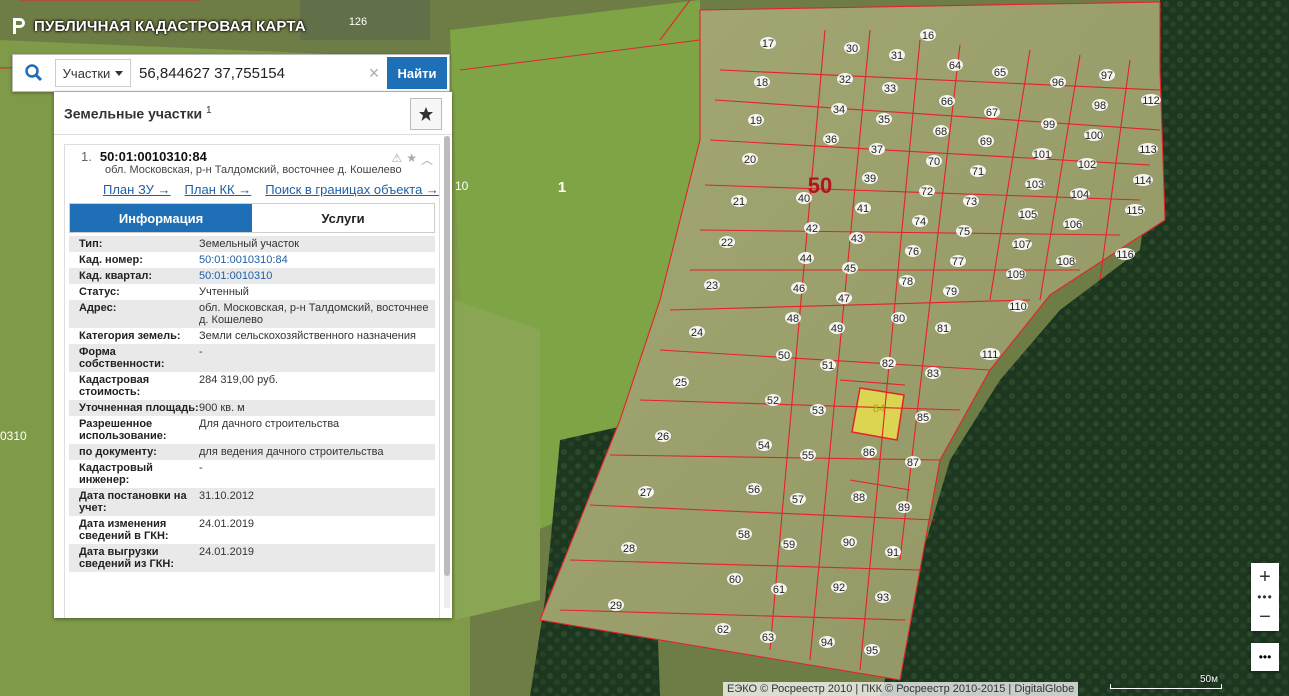  I want to click on parcel-label: 55, so click(808, 455).